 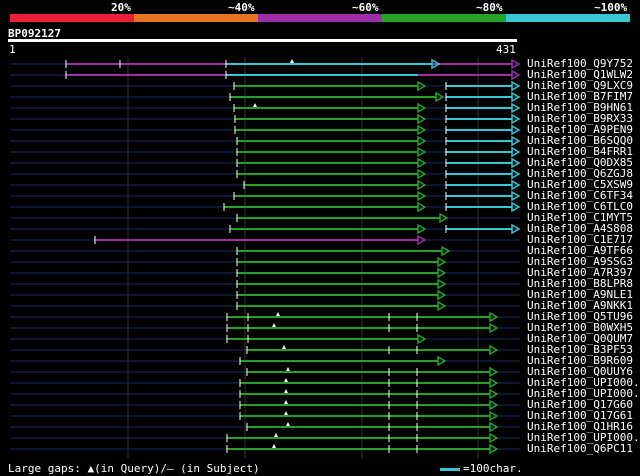 What do you see at coordinates (450, 469) in the screenshot?
I see `scale-bar` at bounding box center [450, 469].